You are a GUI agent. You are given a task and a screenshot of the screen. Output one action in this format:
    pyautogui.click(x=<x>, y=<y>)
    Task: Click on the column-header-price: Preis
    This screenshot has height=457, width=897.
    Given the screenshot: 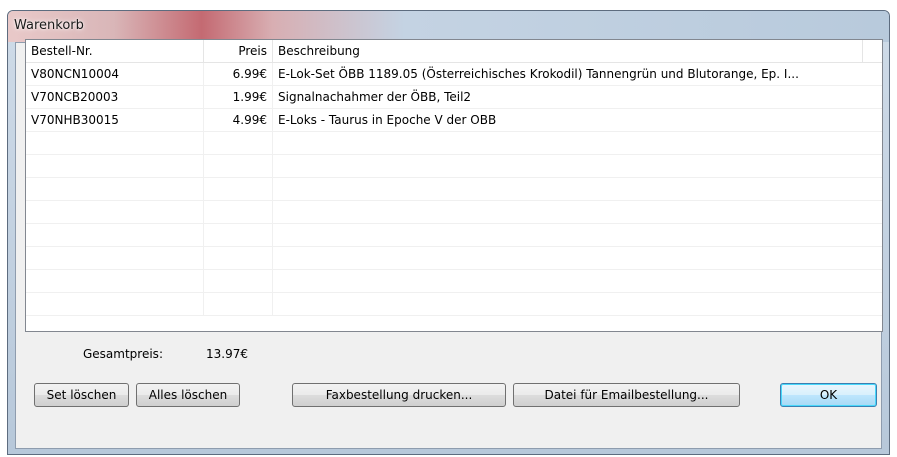 What is the action you would take?
    pyautogui.click(x=238, y=51)
    